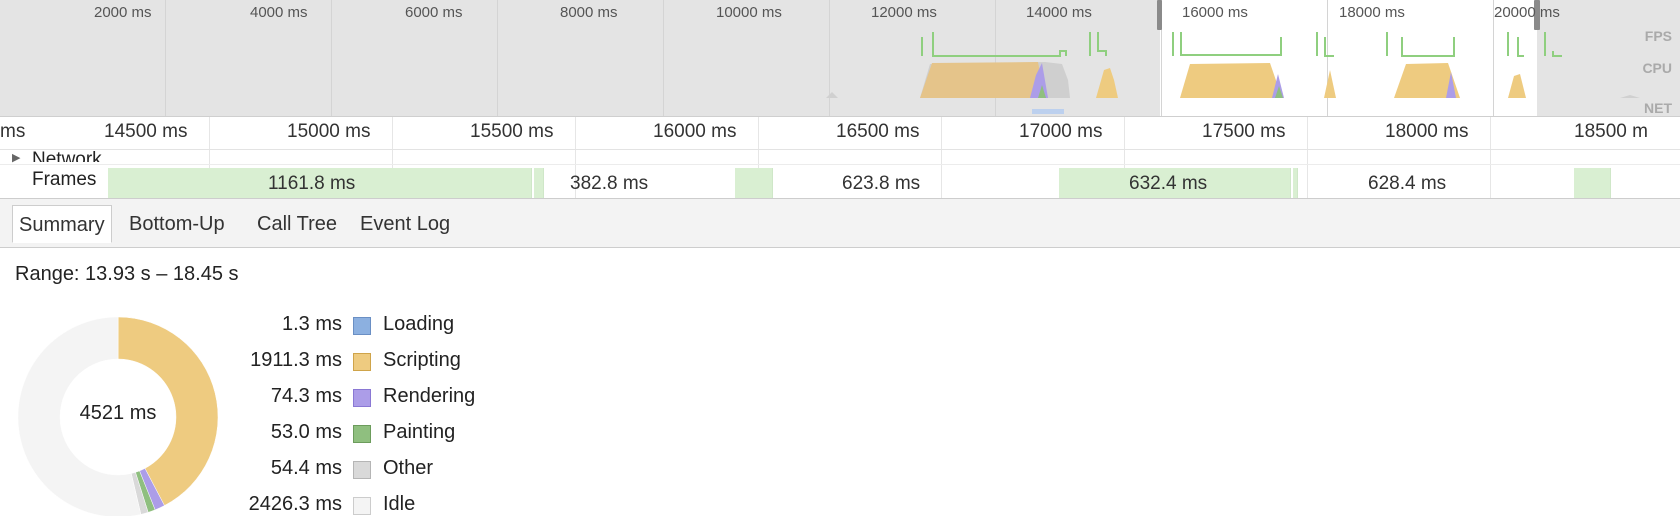 This screenshot has height=516, width=1680. I want to click on frame-duration: 628.4 ms, so click(1407, 183).